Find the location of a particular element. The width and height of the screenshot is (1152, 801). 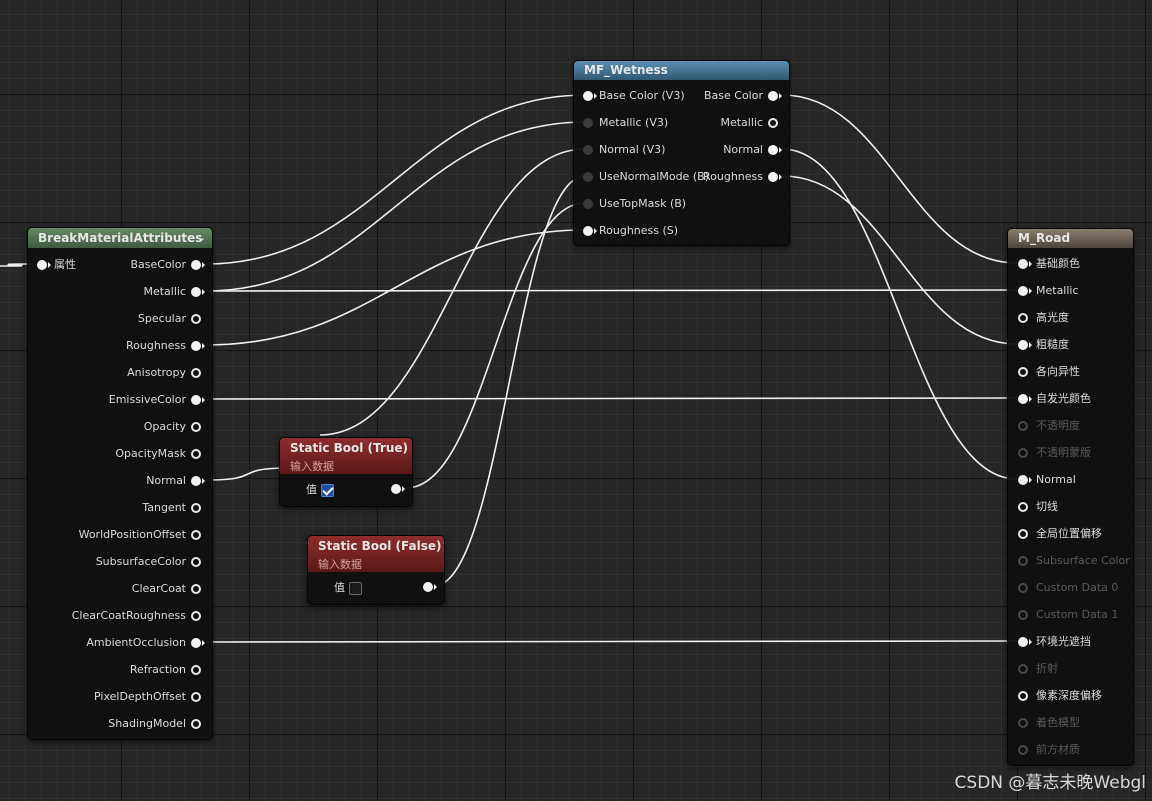

break-output-pin-subsurfacecolor is located at coordinates (196, 562).